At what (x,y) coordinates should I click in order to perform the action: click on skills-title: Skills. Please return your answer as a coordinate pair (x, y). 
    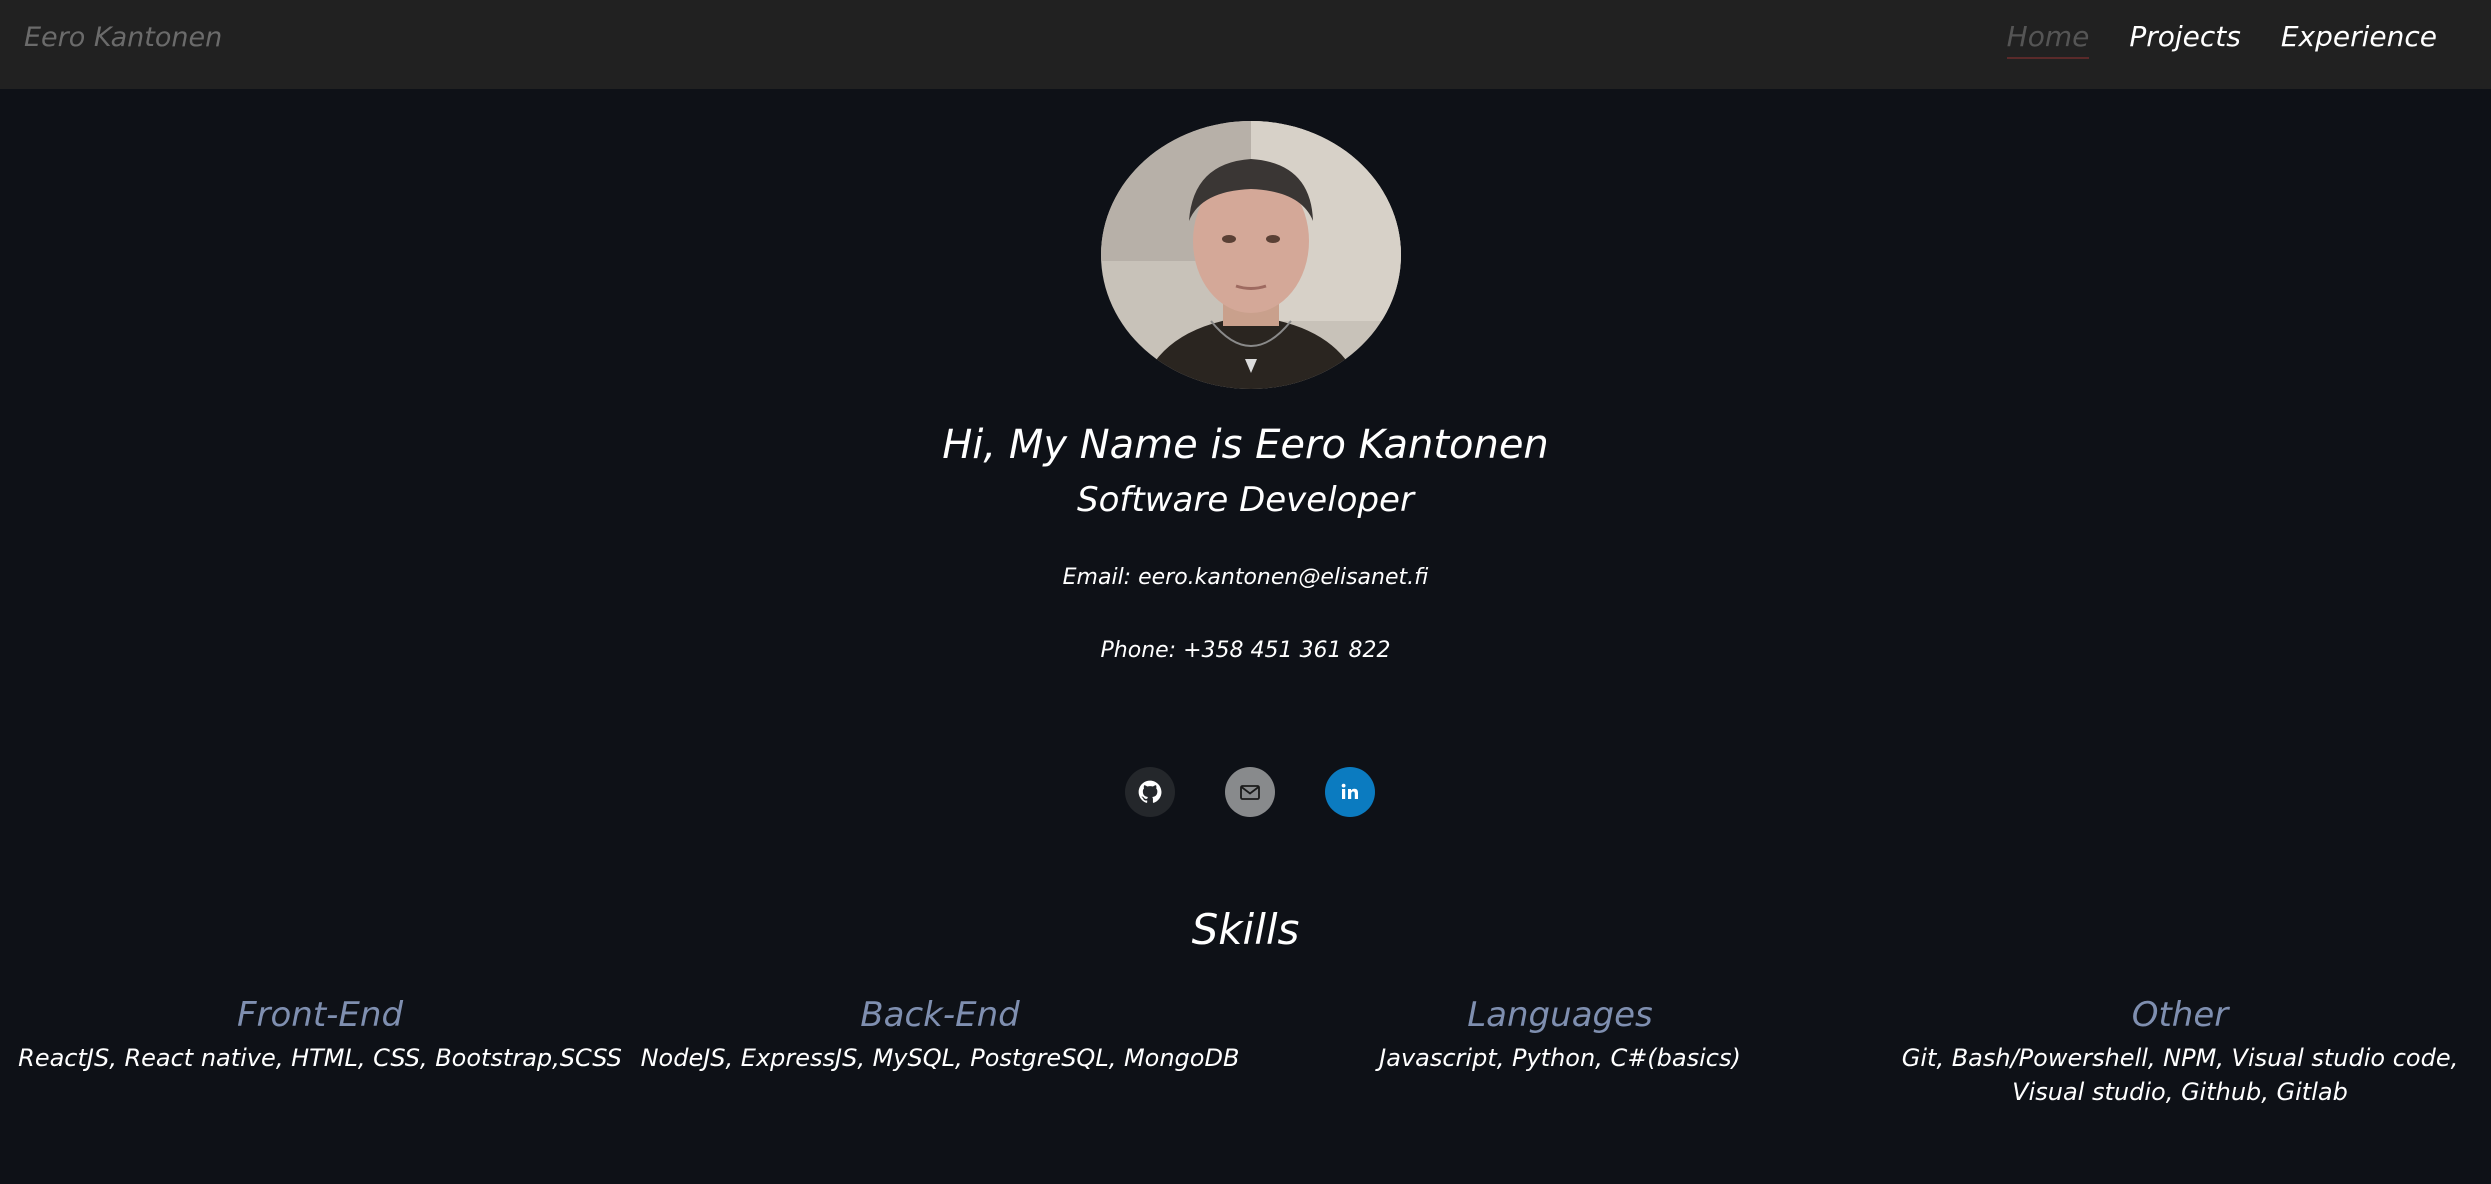
    Looking at the image, I should click on (1245, 929).